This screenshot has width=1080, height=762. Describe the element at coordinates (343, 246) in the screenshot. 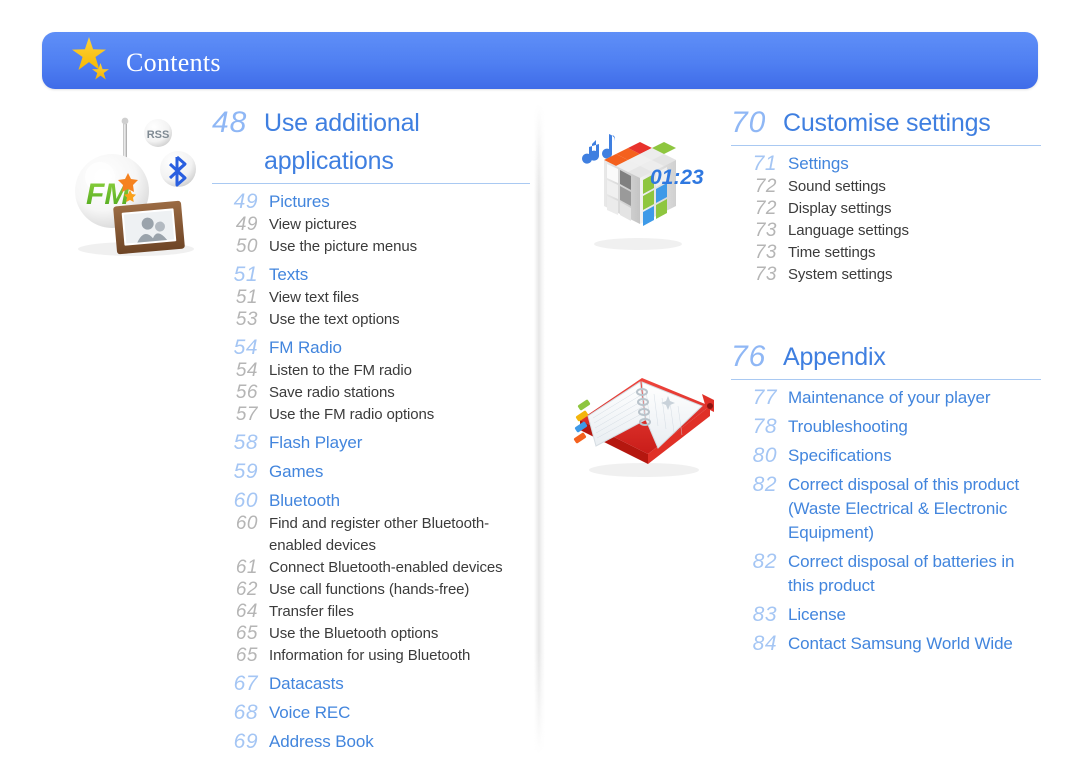

I see `toc-entry-label: Use the picture menus` at that location.